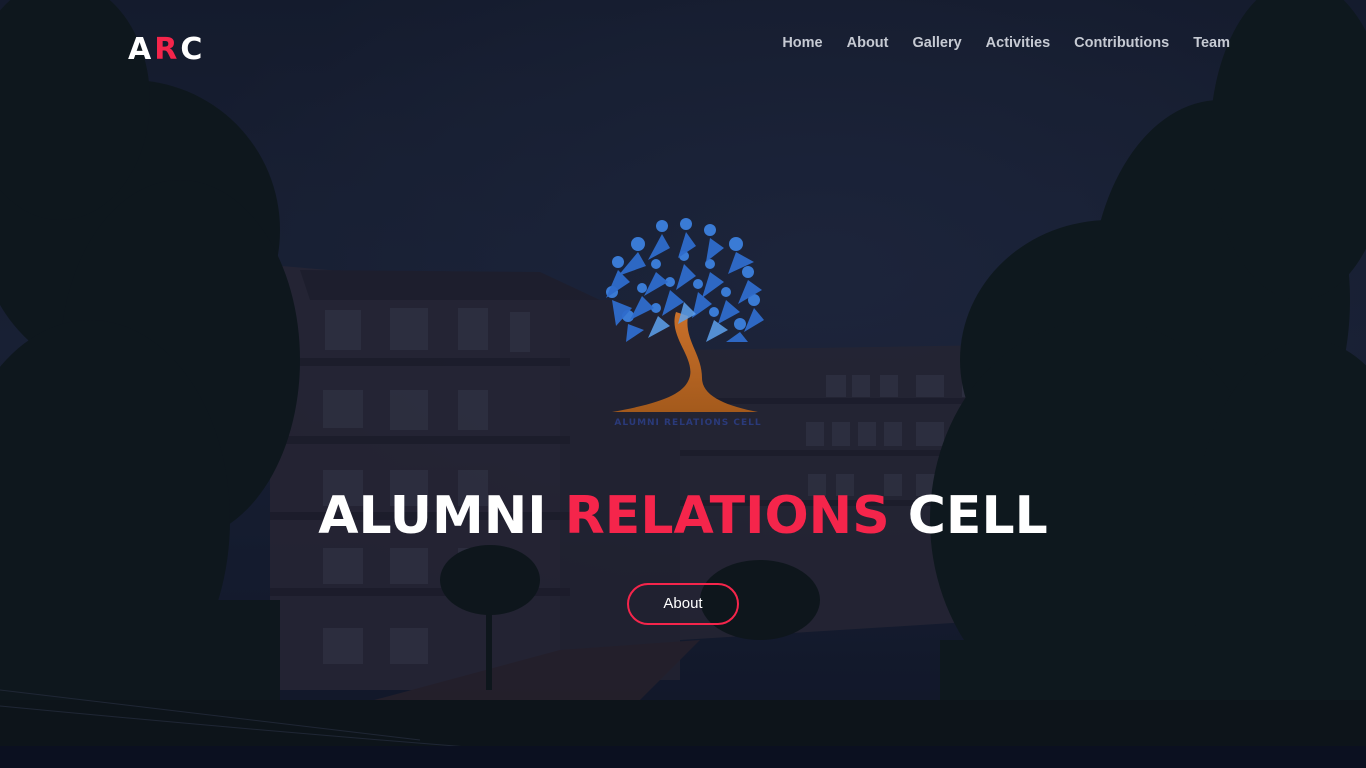 The height and width of the screenshot is (768, 1366). I want to click on nav-link-about: About, so click(868, 43).